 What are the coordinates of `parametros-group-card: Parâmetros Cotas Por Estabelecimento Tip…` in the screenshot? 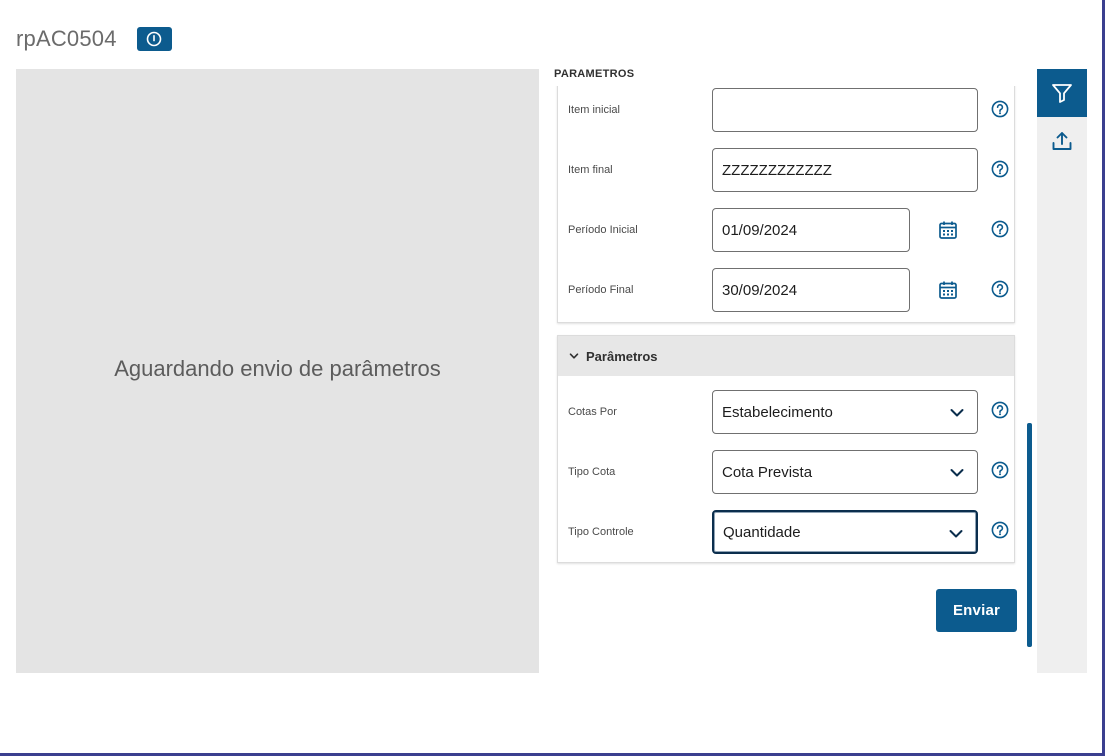 It's located at (786, 449).